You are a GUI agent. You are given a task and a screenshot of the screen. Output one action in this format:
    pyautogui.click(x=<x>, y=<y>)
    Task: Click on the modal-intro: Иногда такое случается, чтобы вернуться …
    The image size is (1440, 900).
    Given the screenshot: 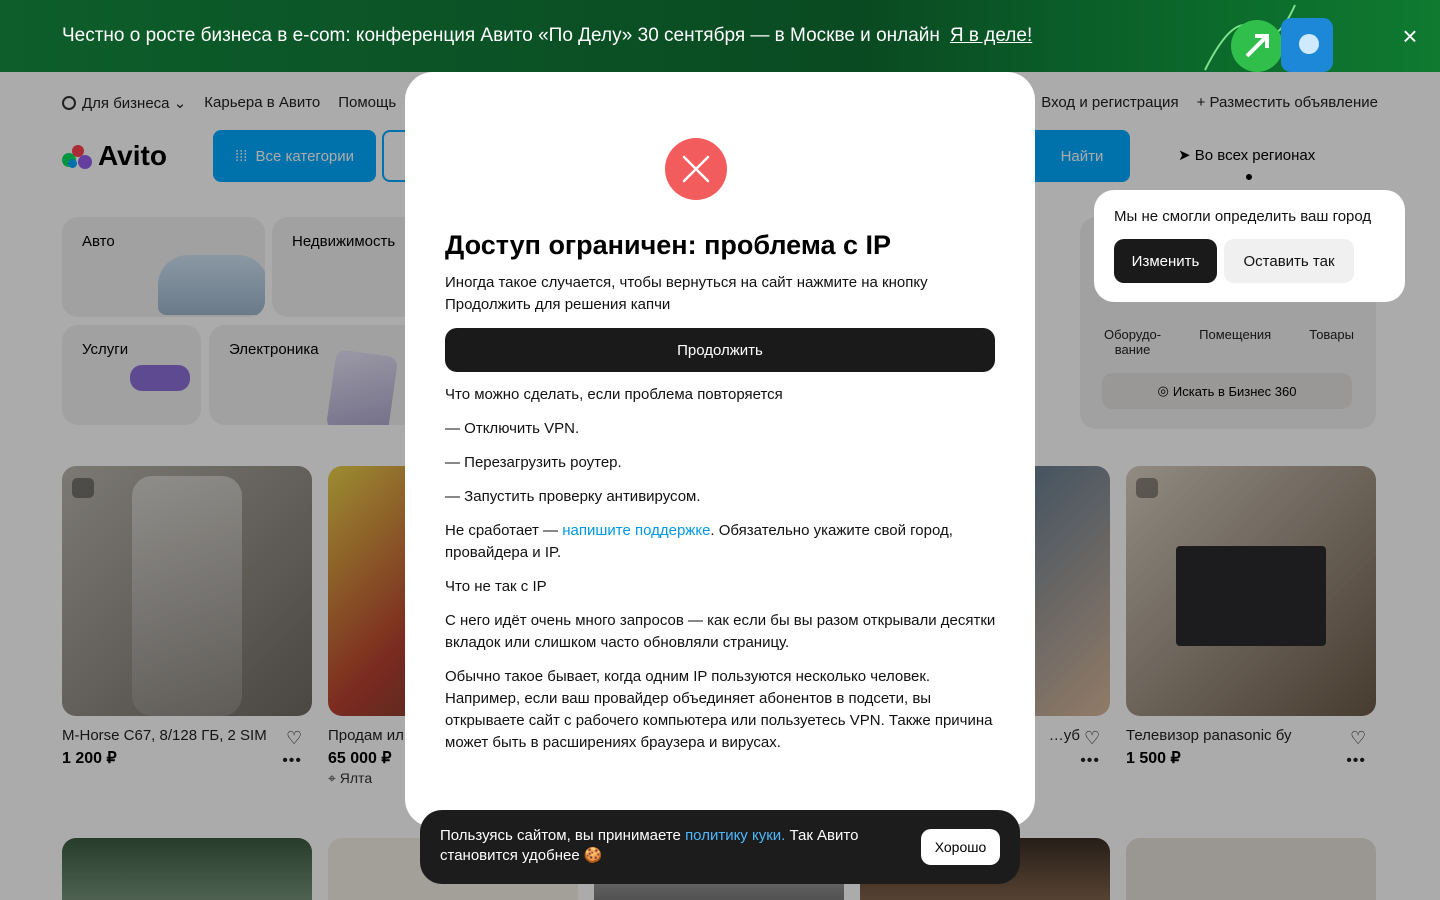 What is the action you would take?
    pyautogui.click(x=686, y=293)
    